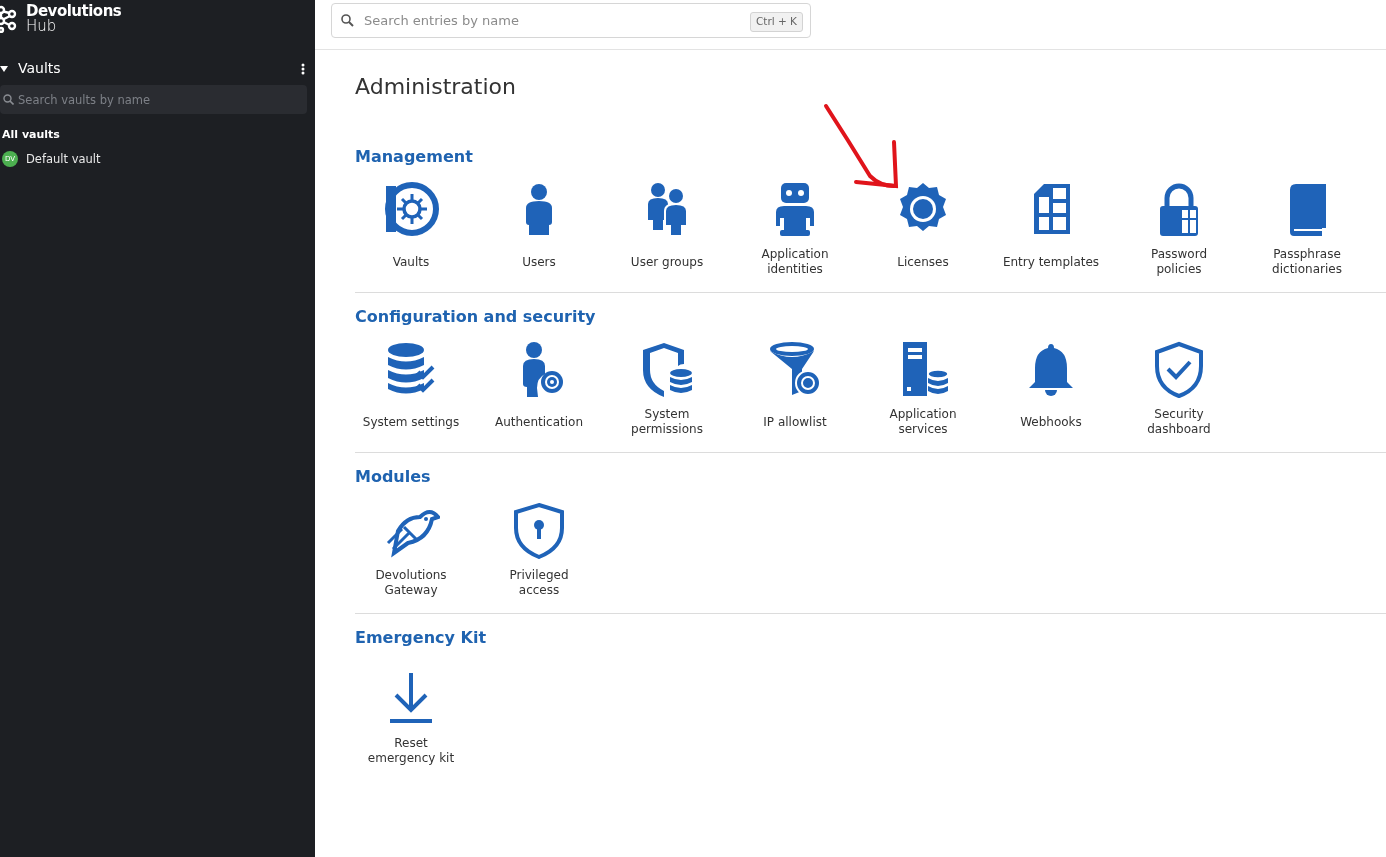 The height and width of the screenshot is (857, 1386). I want to click on admin-tile: Authentication, so click(539, 389).